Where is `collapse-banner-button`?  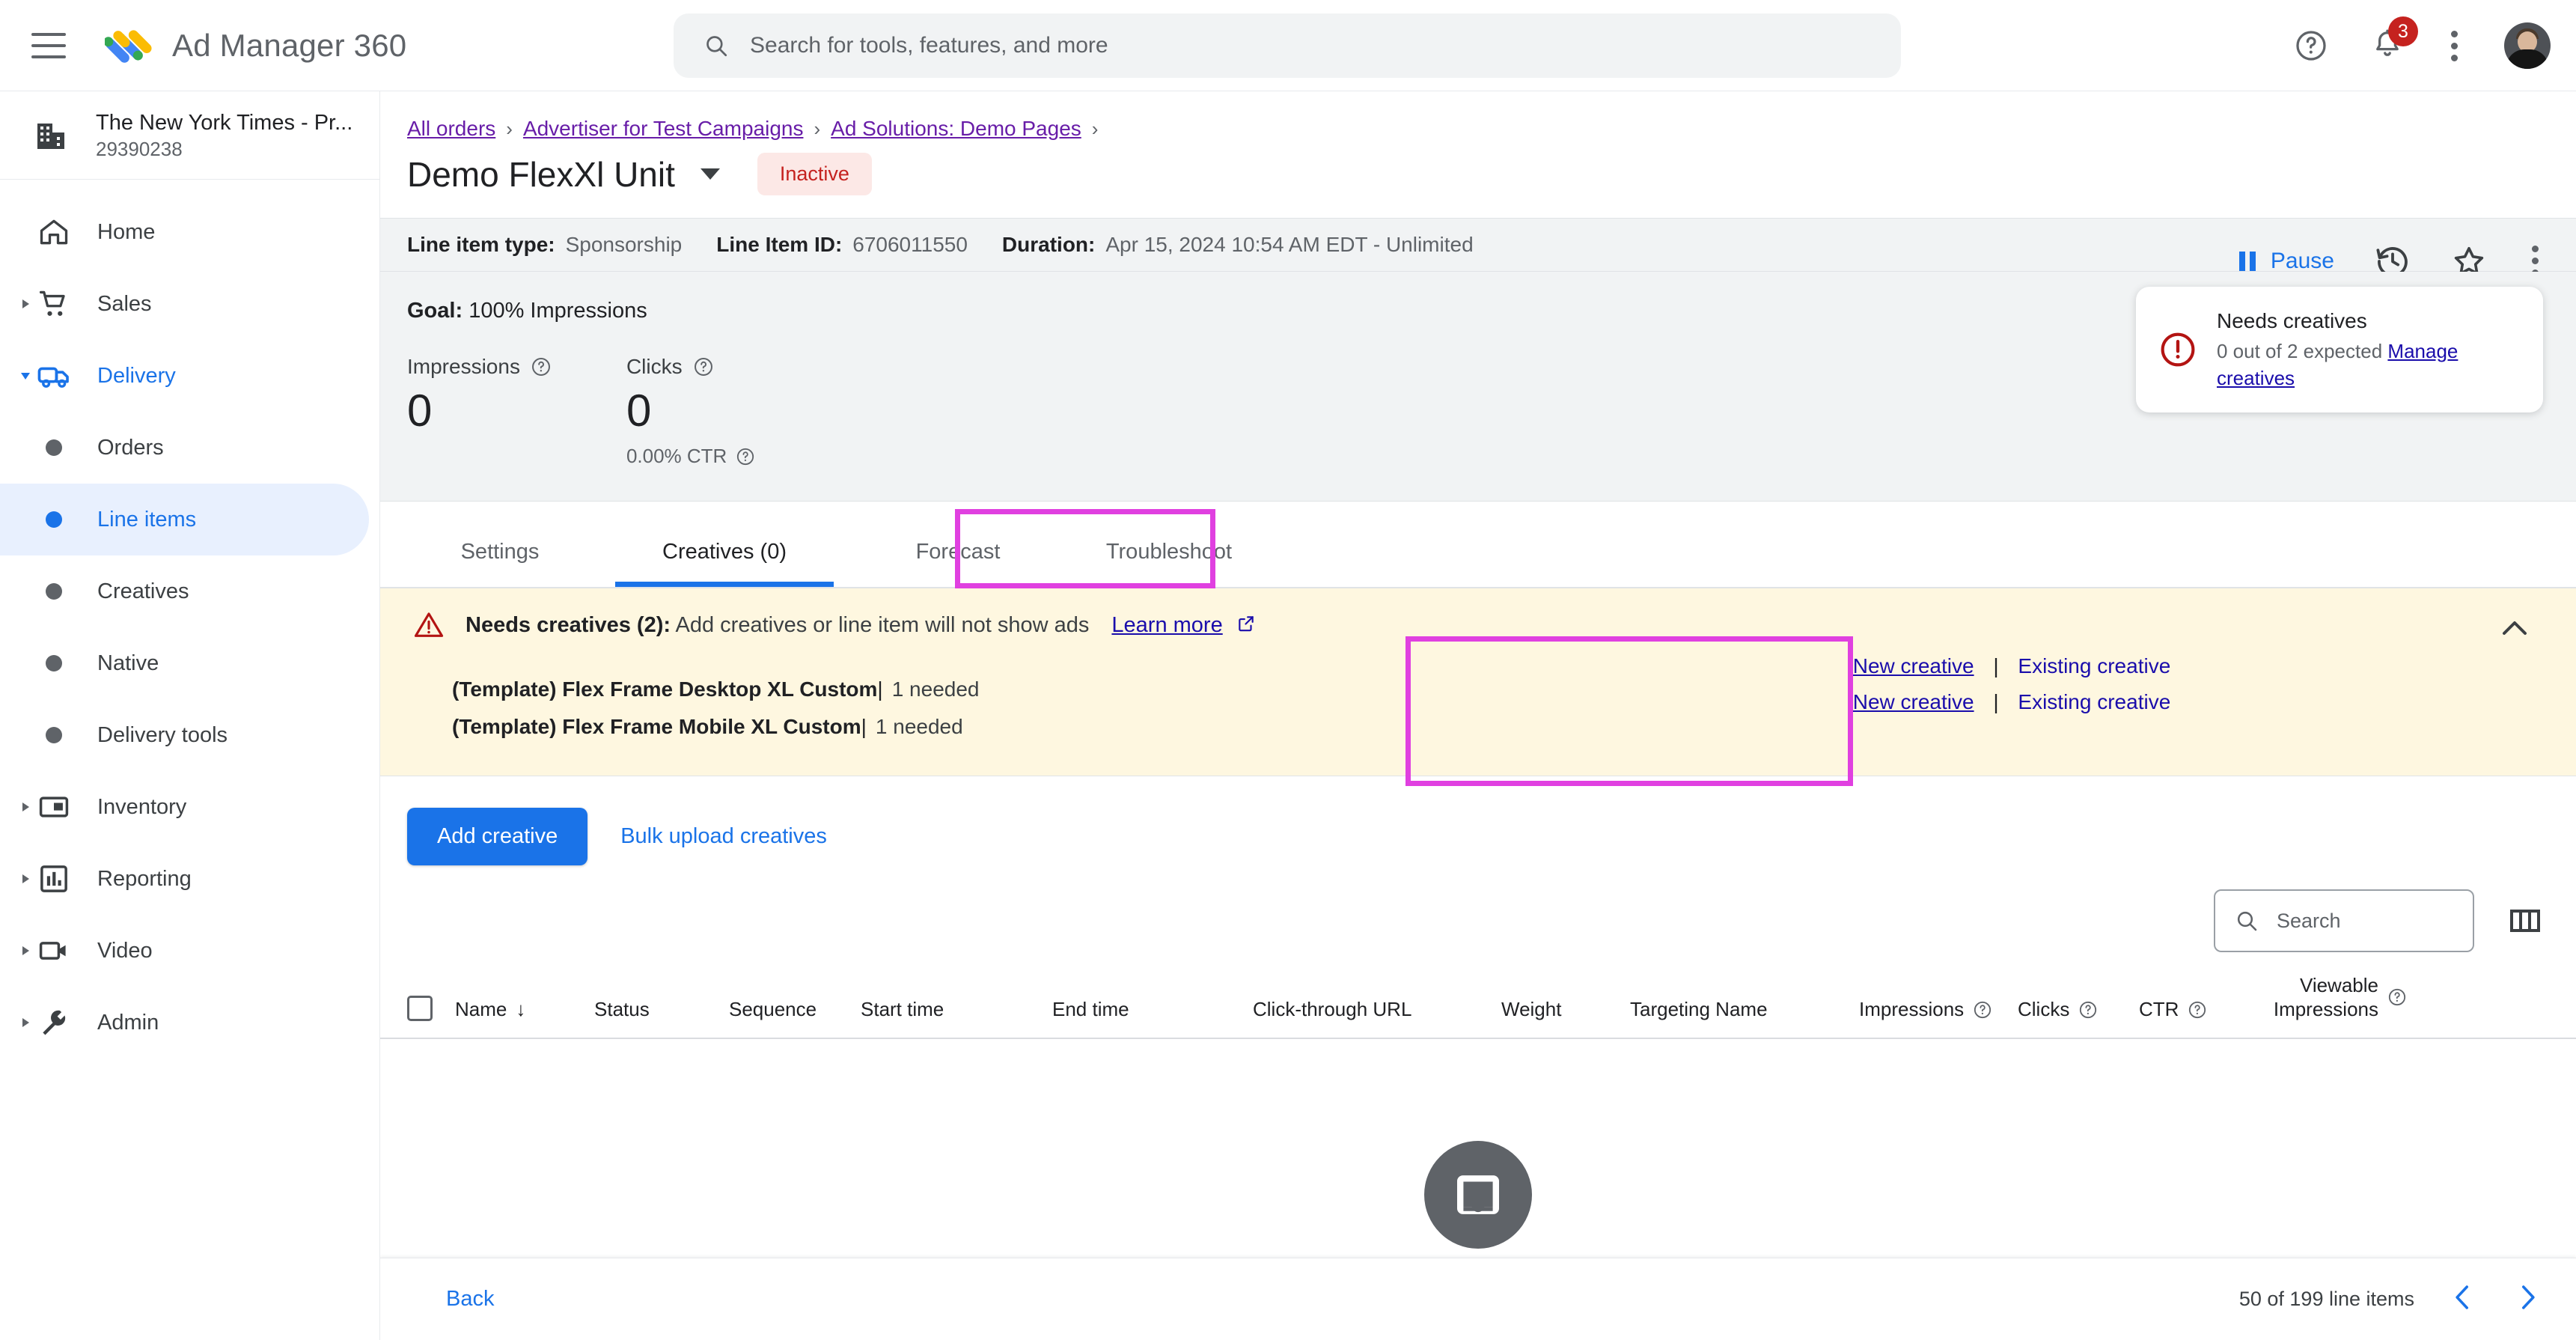
collapse-banner-button is located at coordinates (2515, 631).